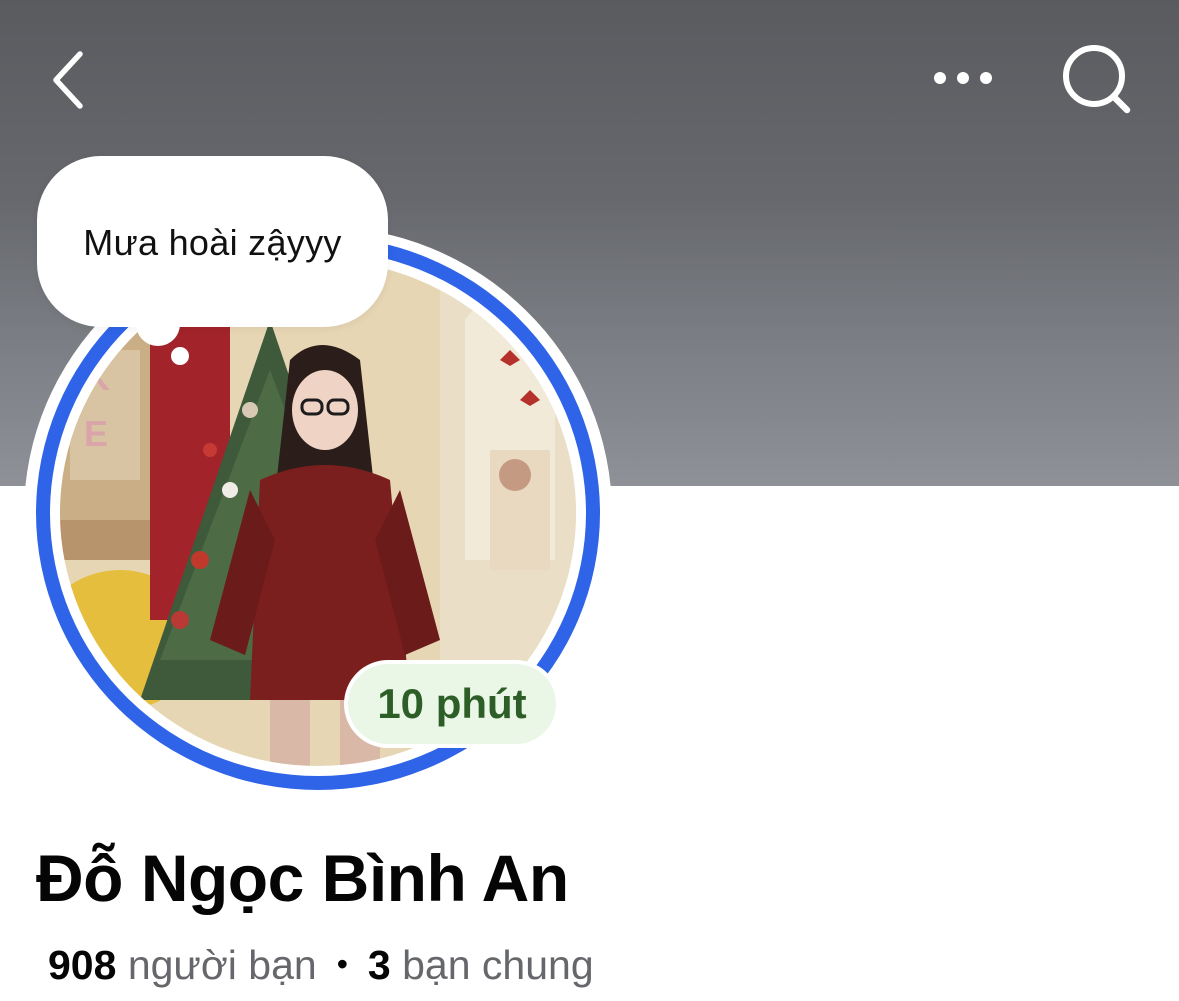 The width and height of the screenshot is (1179, 1001). Describe the element at coordinates (498, 965) in the screenshot. I see `mutual-friends-label: bạn chung` at that location.